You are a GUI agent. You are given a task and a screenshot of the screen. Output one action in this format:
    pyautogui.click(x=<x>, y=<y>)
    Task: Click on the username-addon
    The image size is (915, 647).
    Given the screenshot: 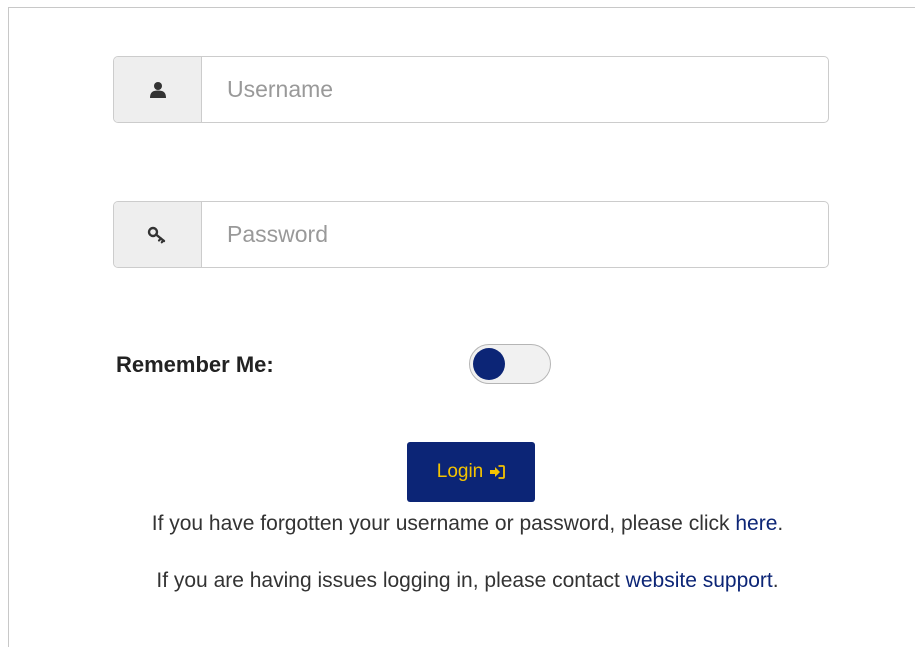 What is the action you would take?
    pyautogui.click(x=158, y=89)
    